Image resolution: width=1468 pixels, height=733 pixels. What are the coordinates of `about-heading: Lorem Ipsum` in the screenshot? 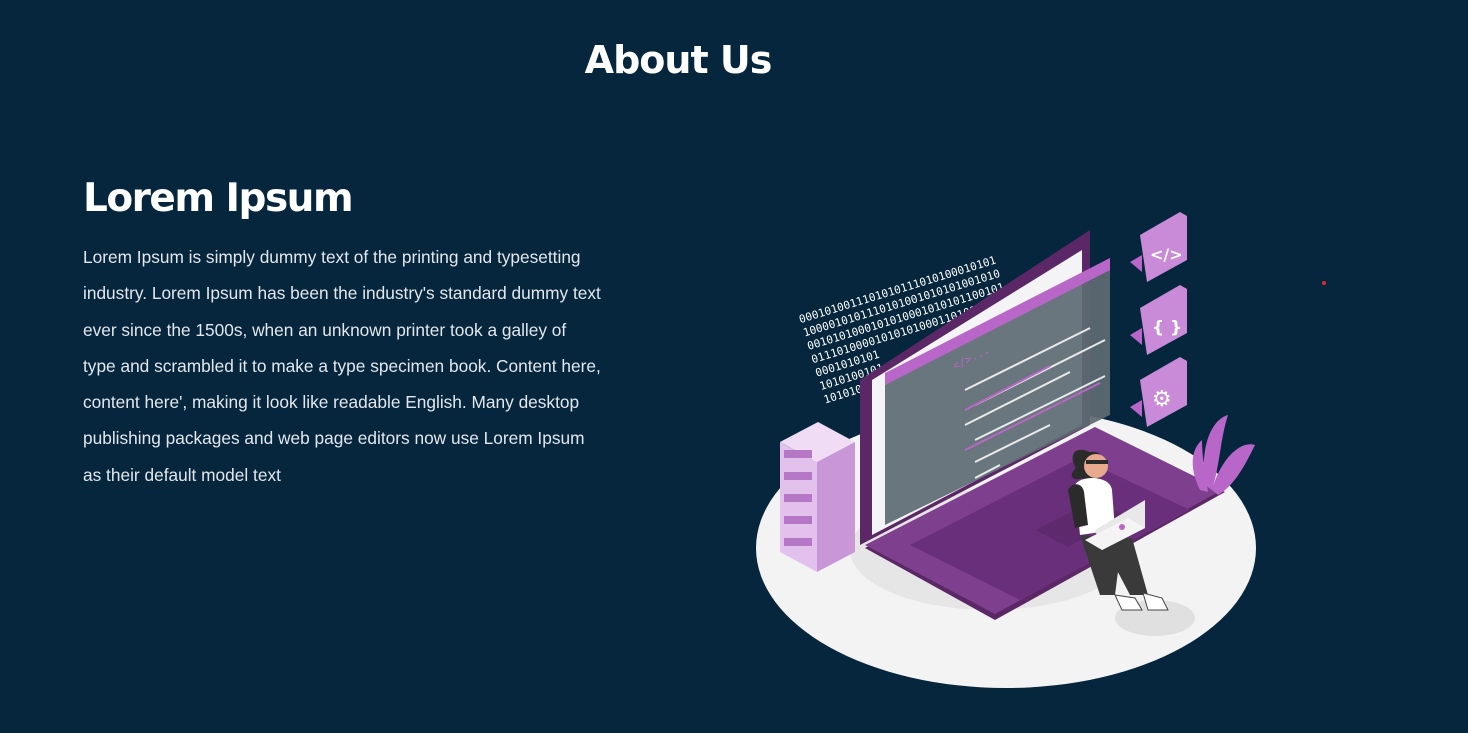 It's located at (218, 198).